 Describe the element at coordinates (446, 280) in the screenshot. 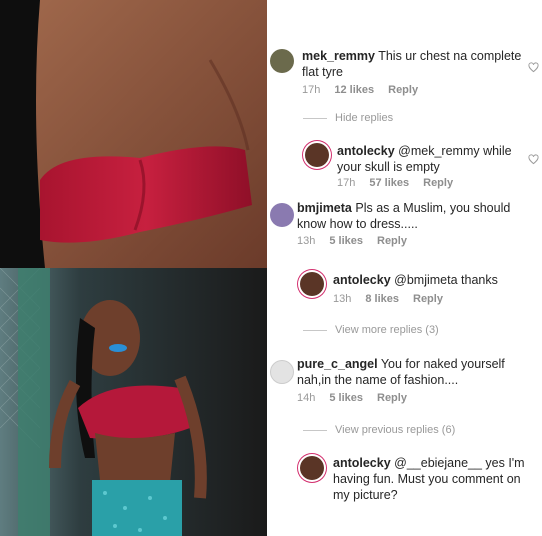

I see `comment-body: @bmjimeta thanks` at that location.